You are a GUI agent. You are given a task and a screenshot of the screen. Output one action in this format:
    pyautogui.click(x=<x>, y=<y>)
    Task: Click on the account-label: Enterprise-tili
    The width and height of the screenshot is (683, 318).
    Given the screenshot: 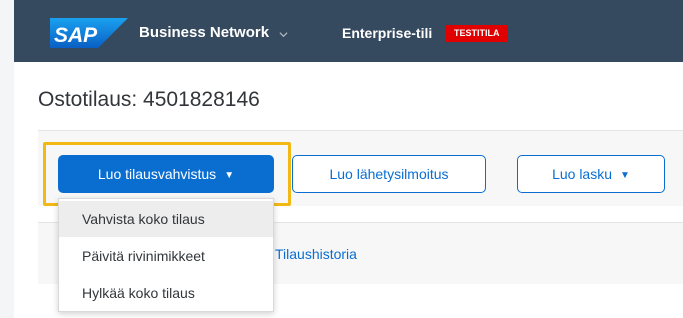 What is the action you would take?
    pyautogui.click(x=387, y=33)
    